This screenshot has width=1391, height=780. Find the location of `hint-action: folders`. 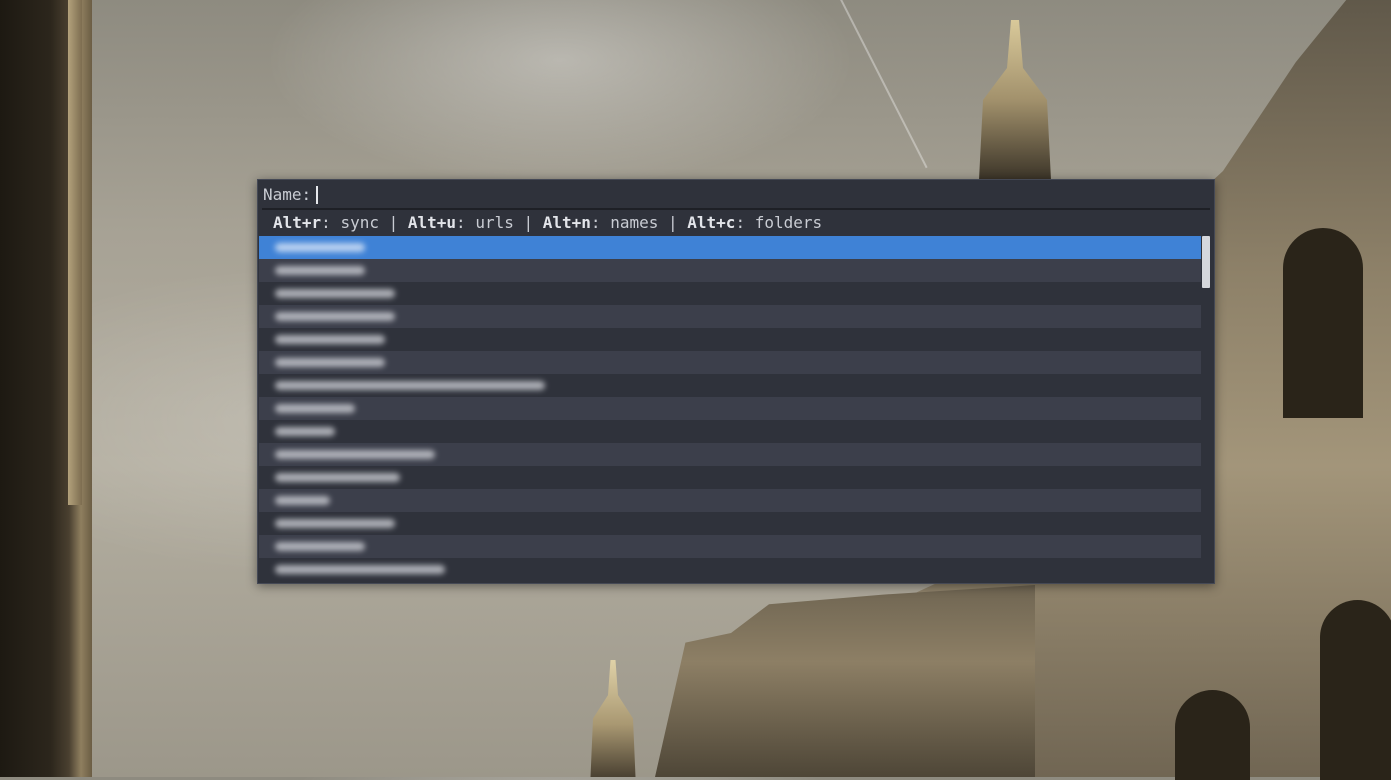

hint-action: folders is located at coordinates (788, 222).